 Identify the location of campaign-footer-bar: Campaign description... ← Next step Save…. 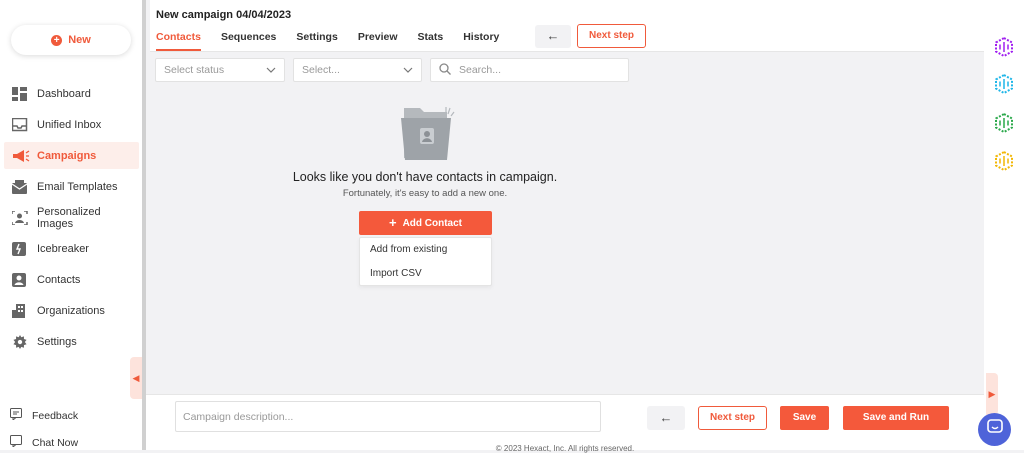
(565, 422).